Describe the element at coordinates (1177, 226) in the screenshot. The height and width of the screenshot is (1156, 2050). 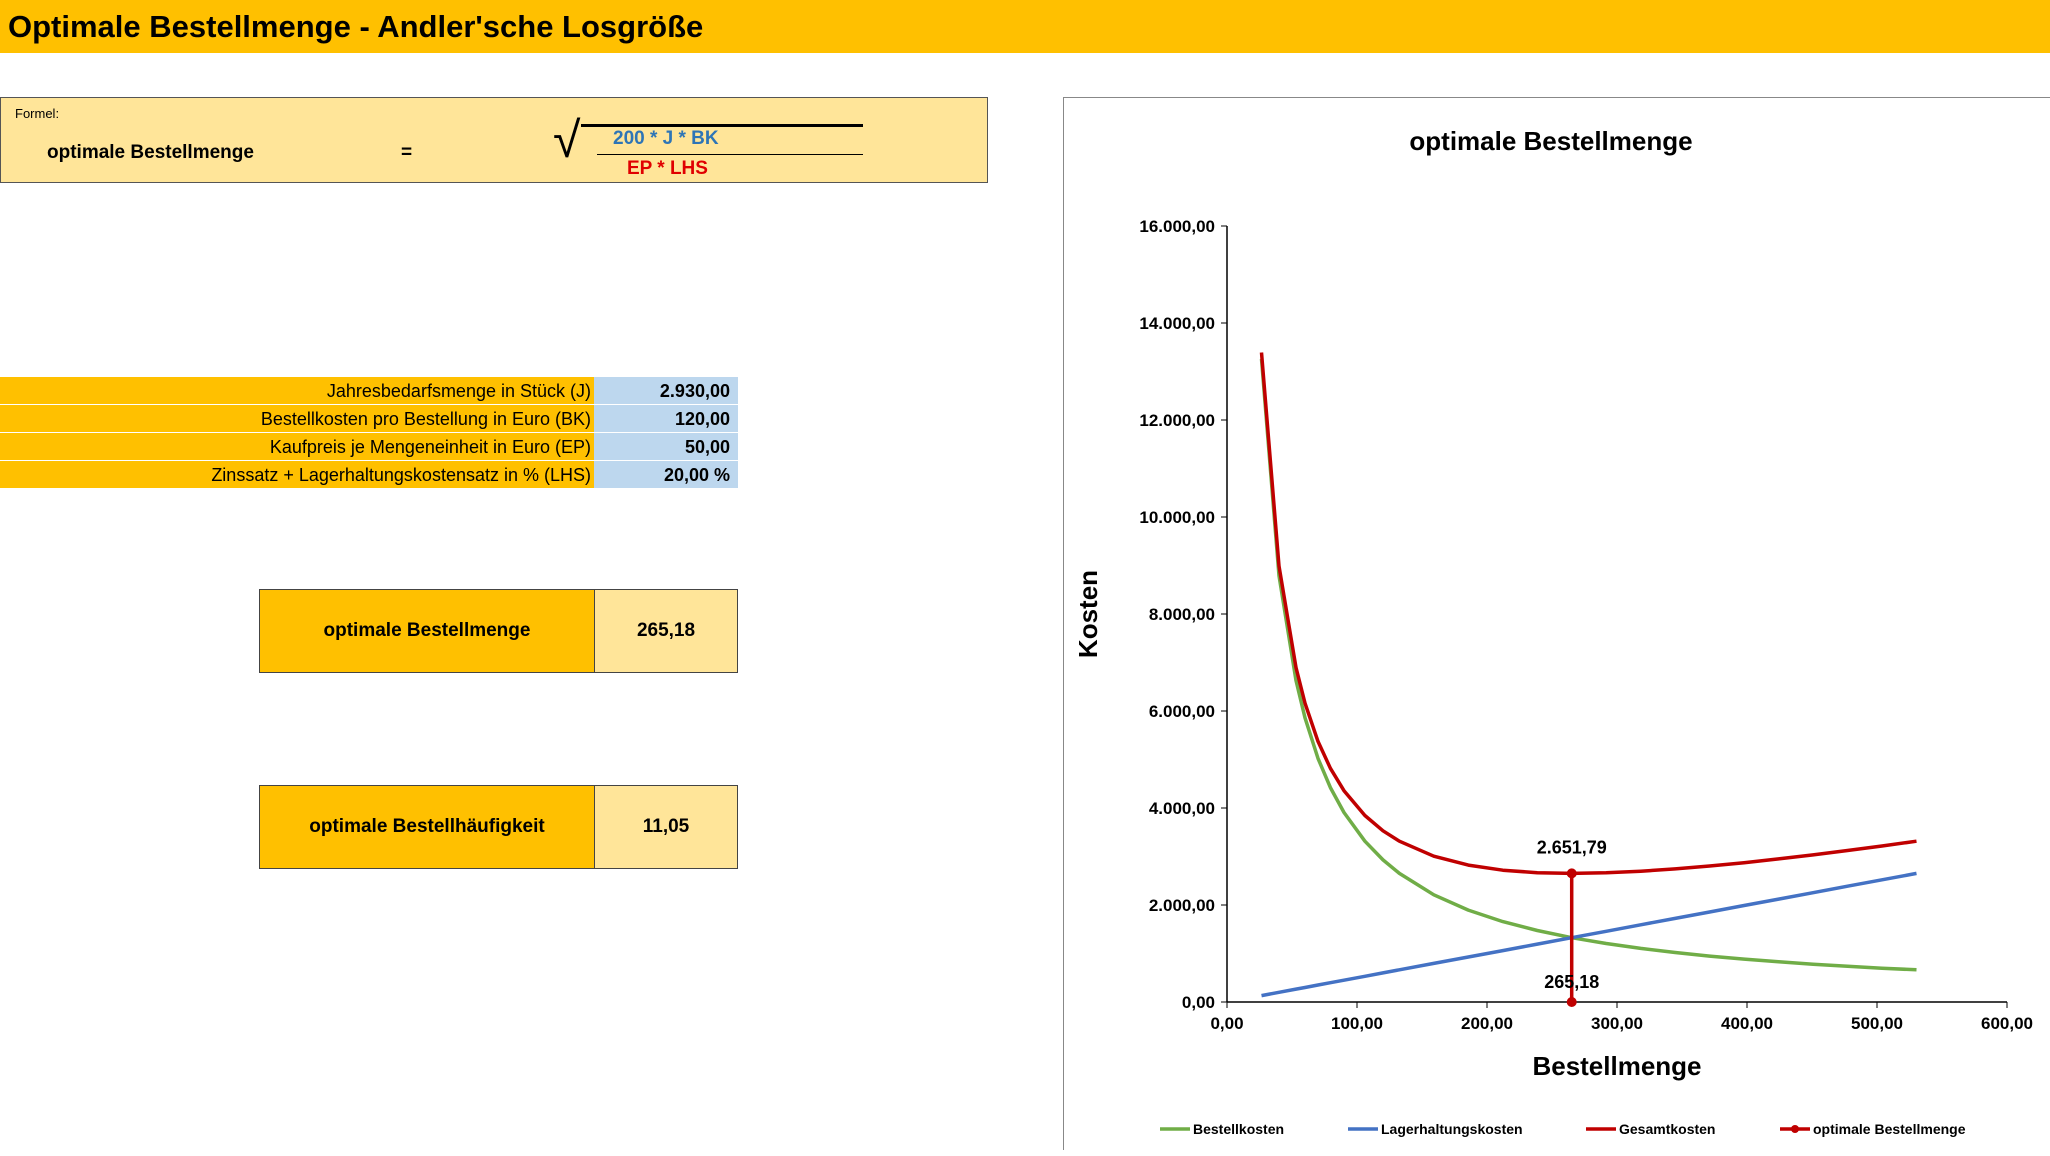
I see `y-tick-label: 16.000,00` at that location.